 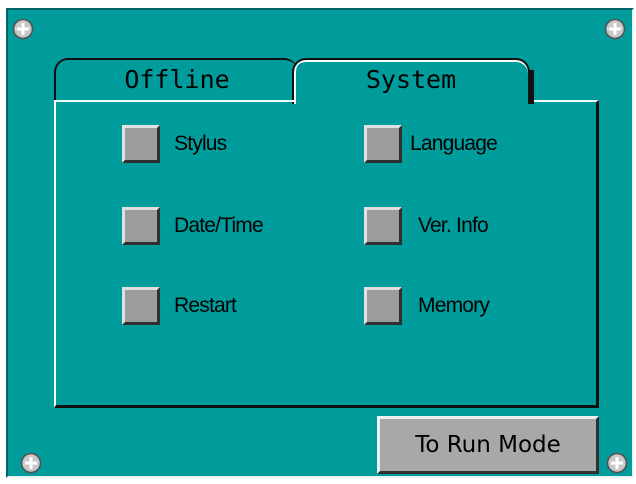 What do you see at coordinates (413, 81) in the screenshot?
I see `tab-system: System` at bounding box center [413, 81].